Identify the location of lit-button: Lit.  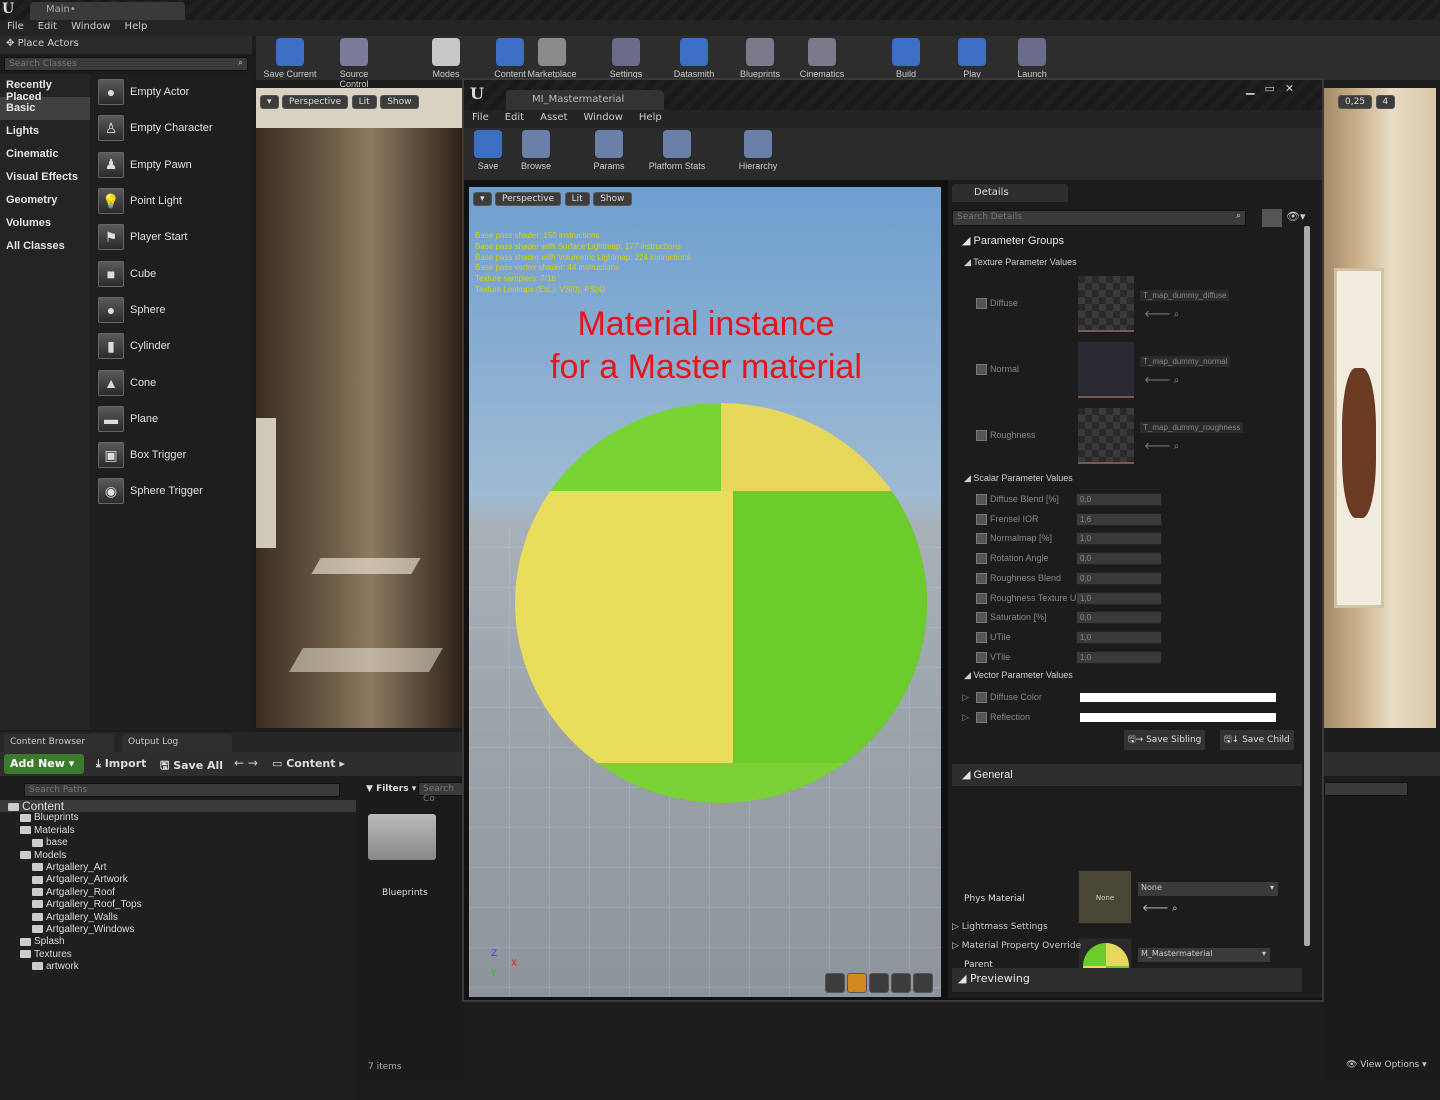
(364, 102).